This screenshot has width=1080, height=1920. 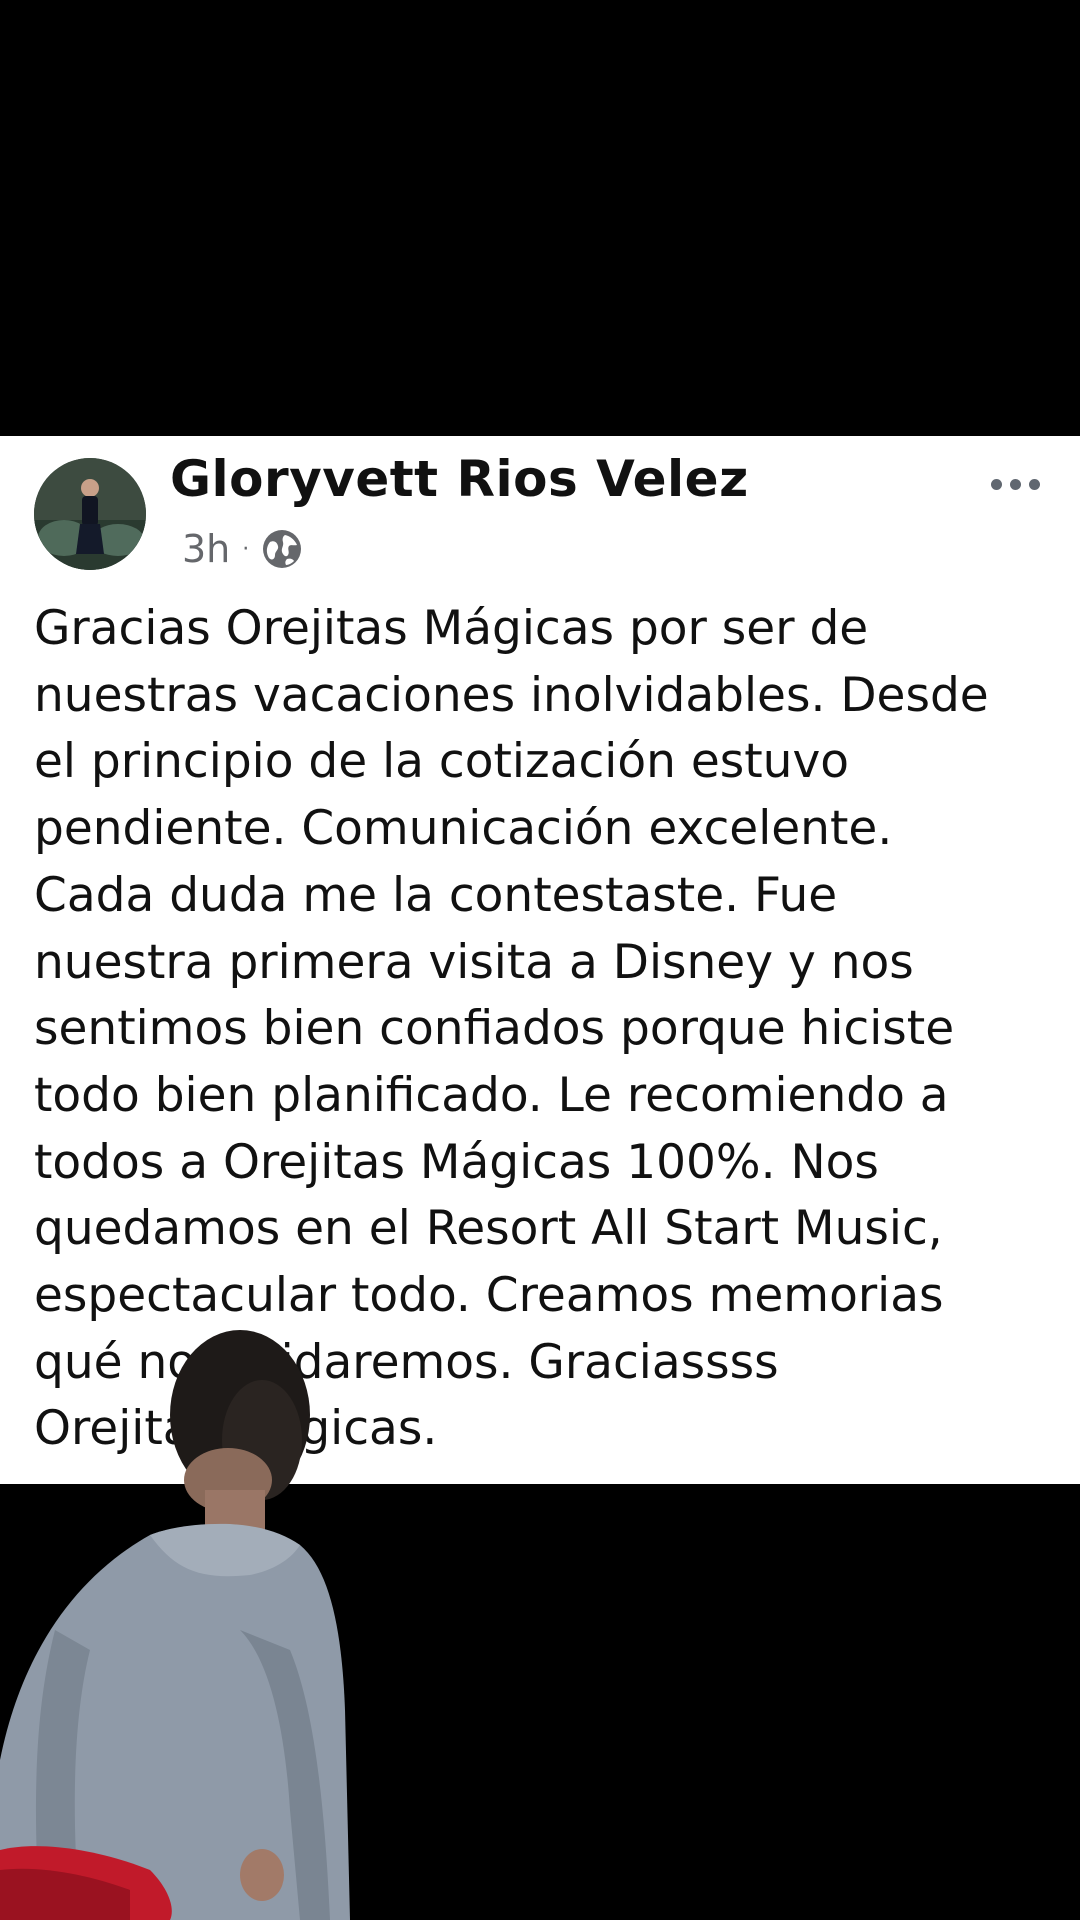 What do you see at coordinates (206, 549) in the screenshot?
I see `post-timestamp: 3h` at bounding box center [206, 549].